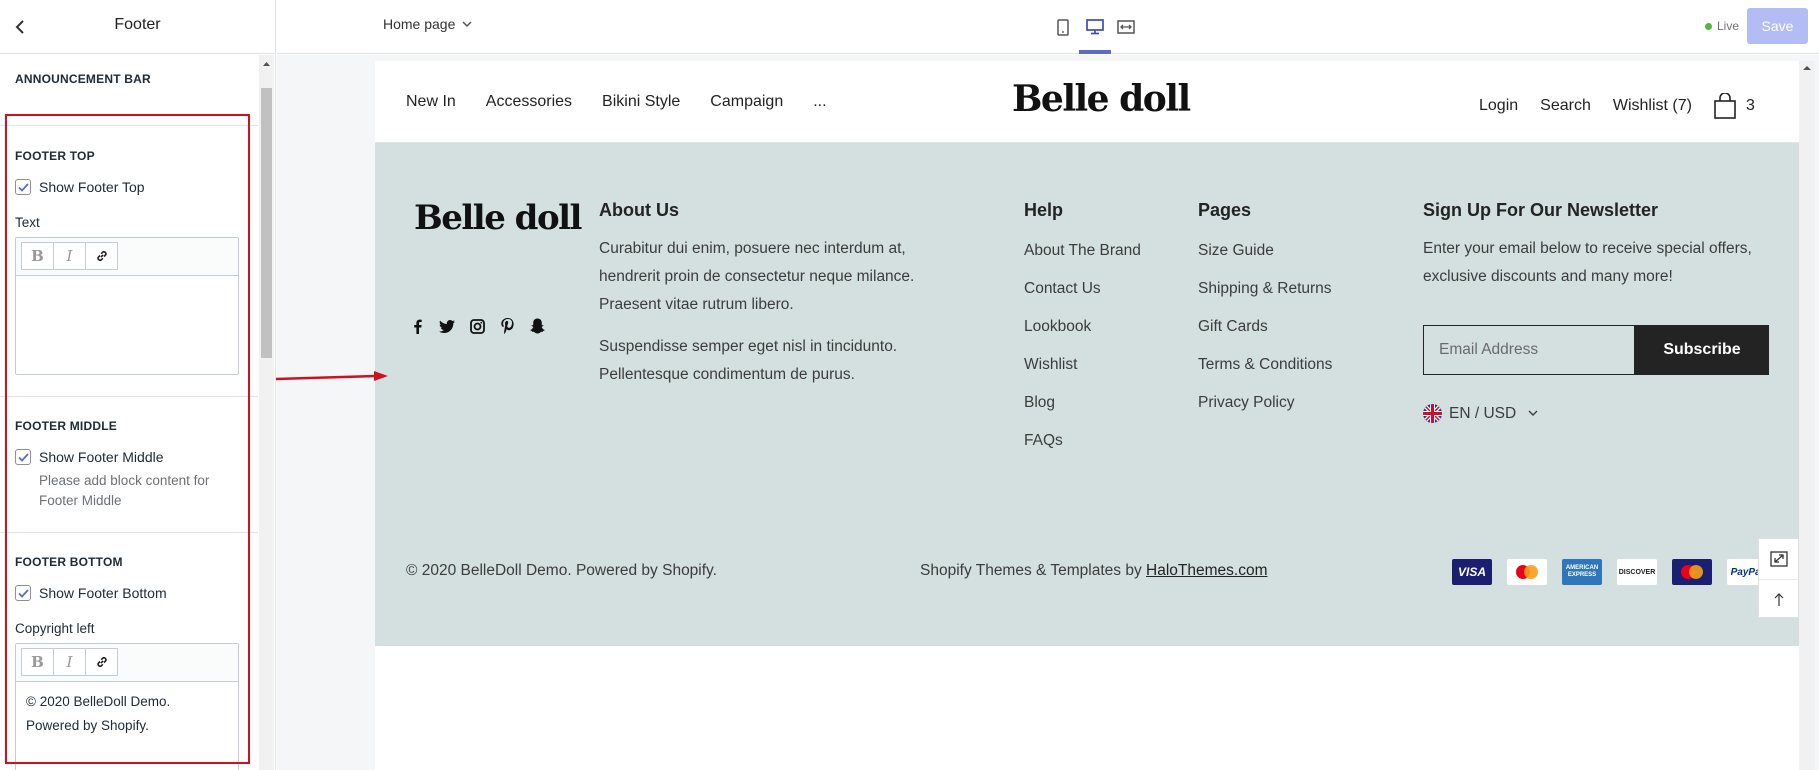  What do you see at coordinates (1527, 572) in the screenshot?
I see `mastercard-icon` at bounding box center [1527, 572].